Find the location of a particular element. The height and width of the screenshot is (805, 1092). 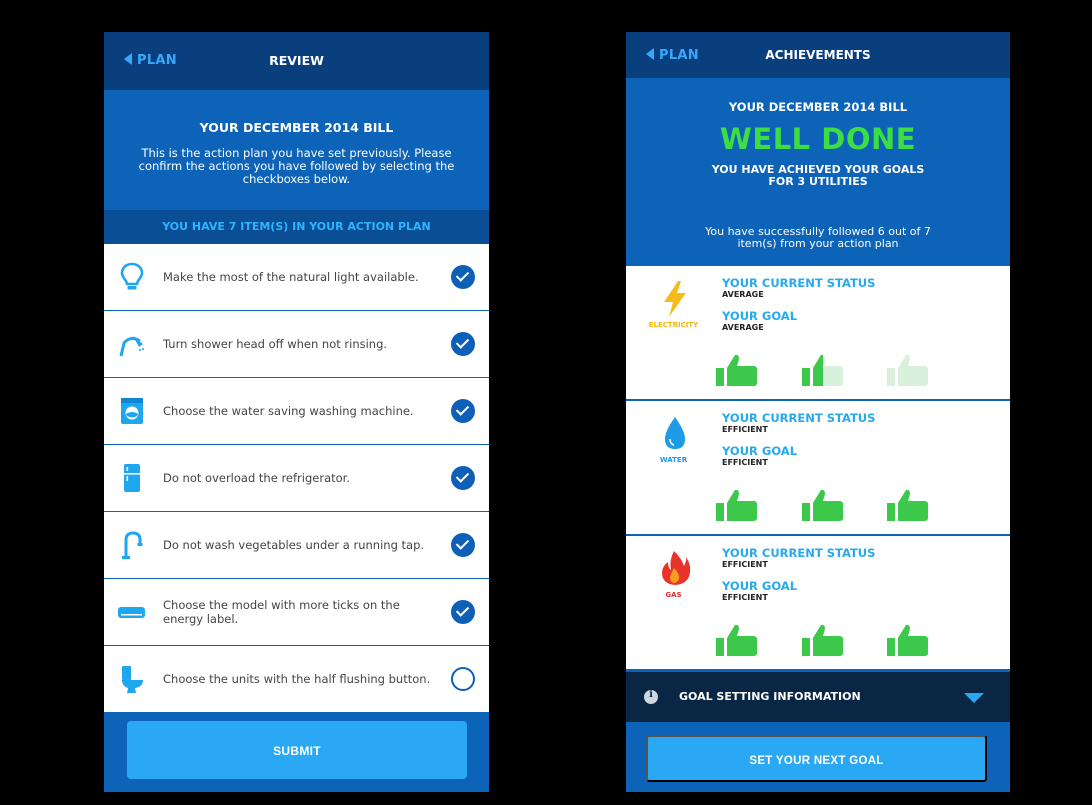

chevron-down-icon is located at coordinates (974, 698).